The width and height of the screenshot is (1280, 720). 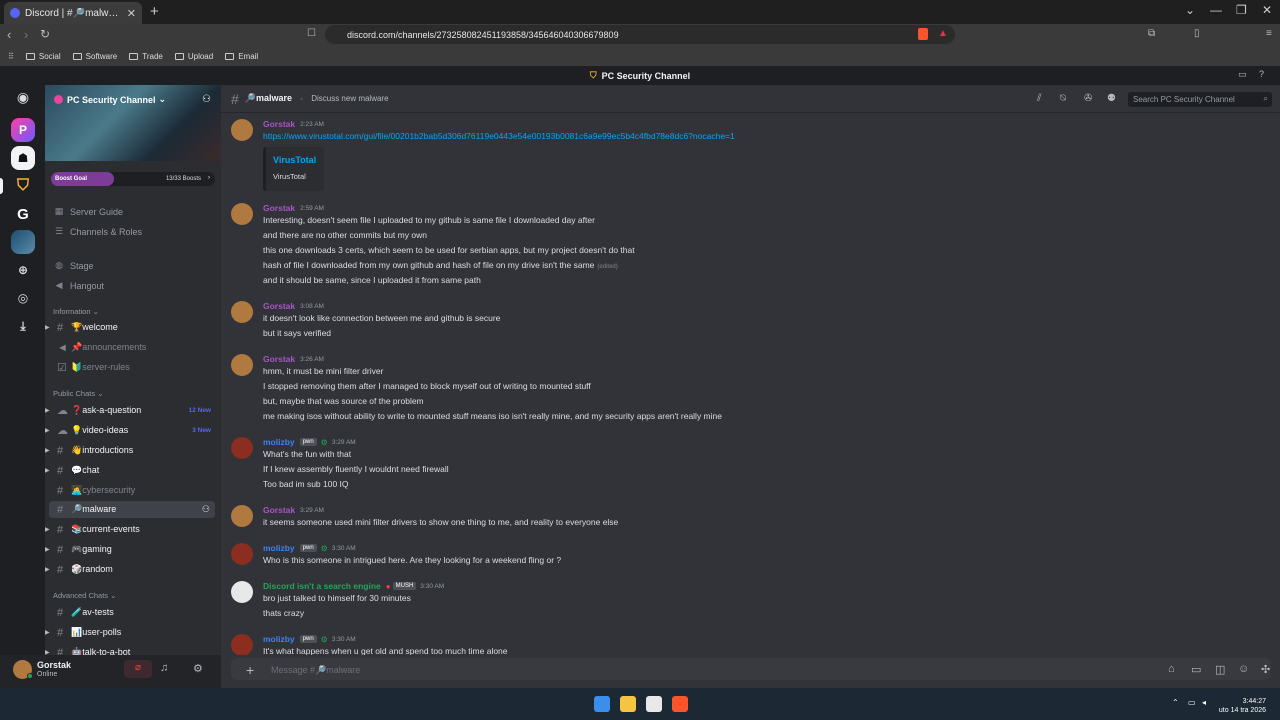 I want to click on channel-server-rules: ☑ 🔰server-rules, so click(x=130, y=367).